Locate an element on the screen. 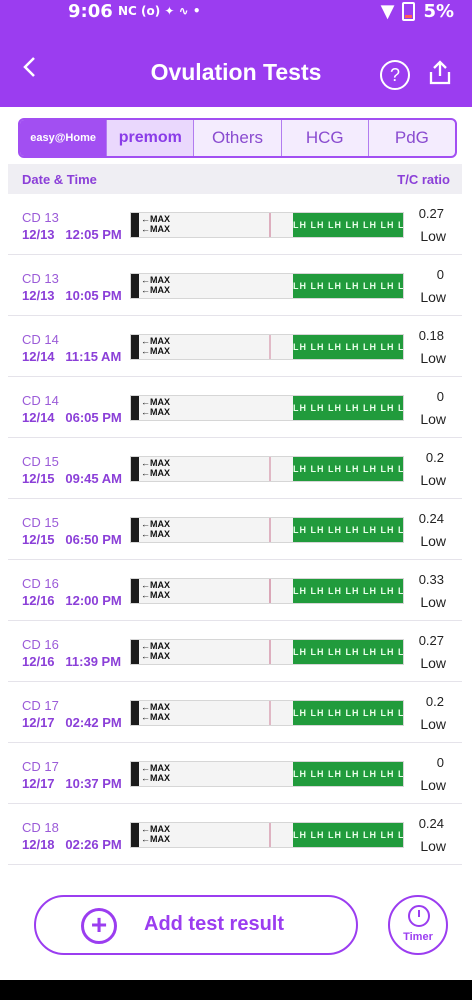  cycle-day: CD 18 is located at coordinates (40, 827).